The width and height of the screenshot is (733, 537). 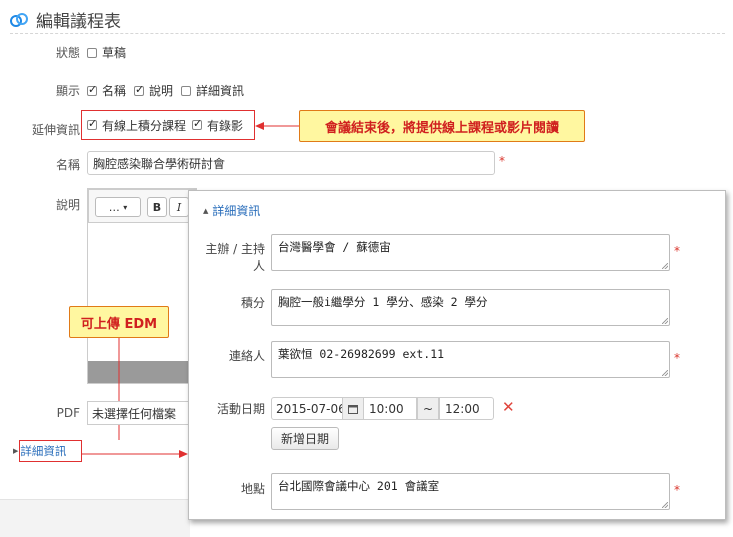 What do you see at coordinates (19, 19) in the screenshot?
I see `app-logo-icon` at bounding box center [19, 19].